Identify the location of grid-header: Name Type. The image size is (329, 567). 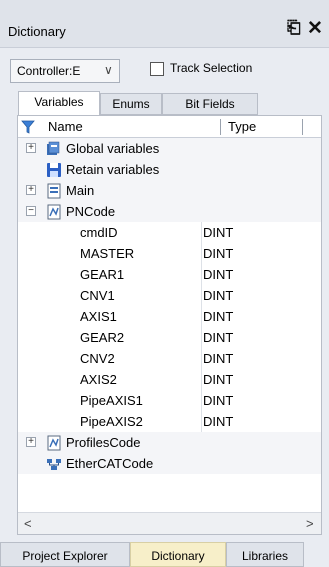
(169, 127).